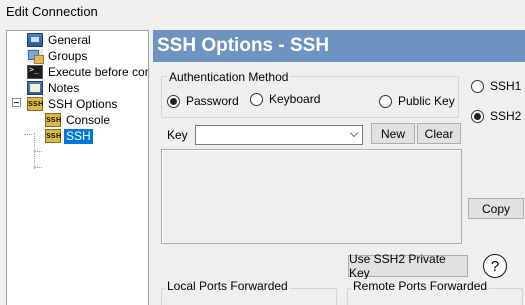 Image resolution: width=525 pixels, height=305 pixels. Describe the element at coordinates (439, 133) in the screenshot. I see `clear-key-button: Clear` at that location.